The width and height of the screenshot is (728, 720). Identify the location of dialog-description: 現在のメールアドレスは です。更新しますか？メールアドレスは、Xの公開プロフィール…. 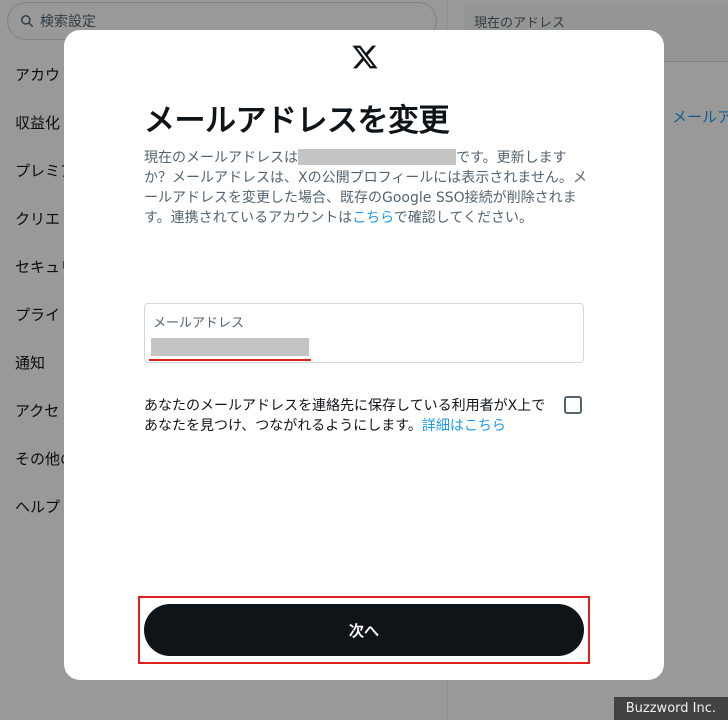
(366, 188).